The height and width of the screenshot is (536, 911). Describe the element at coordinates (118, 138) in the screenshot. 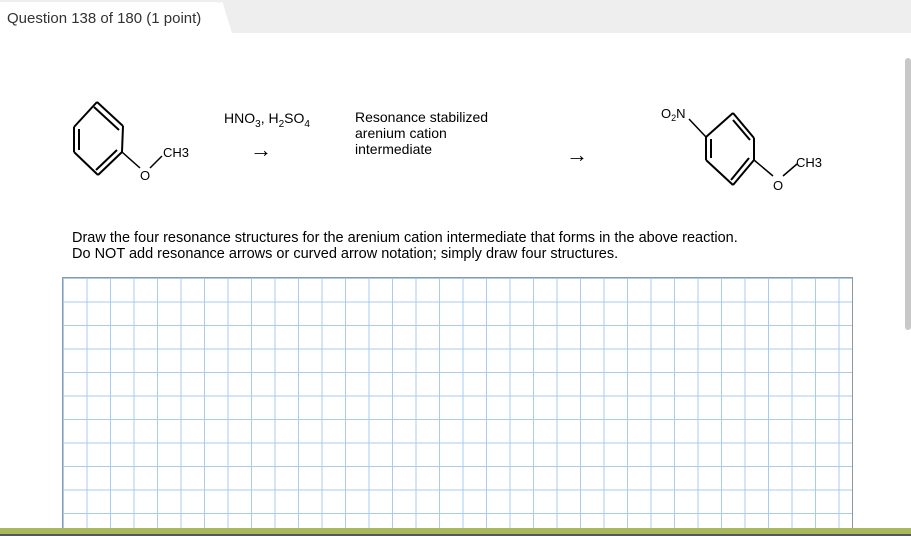

I see `anisole-structure` at that location.